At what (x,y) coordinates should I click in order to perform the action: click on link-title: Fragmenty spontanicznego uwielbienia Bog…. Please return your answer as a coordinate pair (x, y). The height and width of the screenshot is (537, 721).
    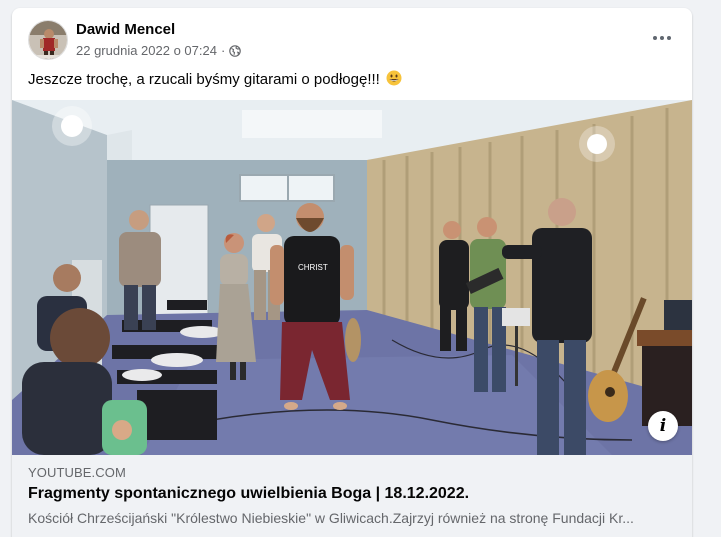
    Looking at the image, I should click on (248, 494).